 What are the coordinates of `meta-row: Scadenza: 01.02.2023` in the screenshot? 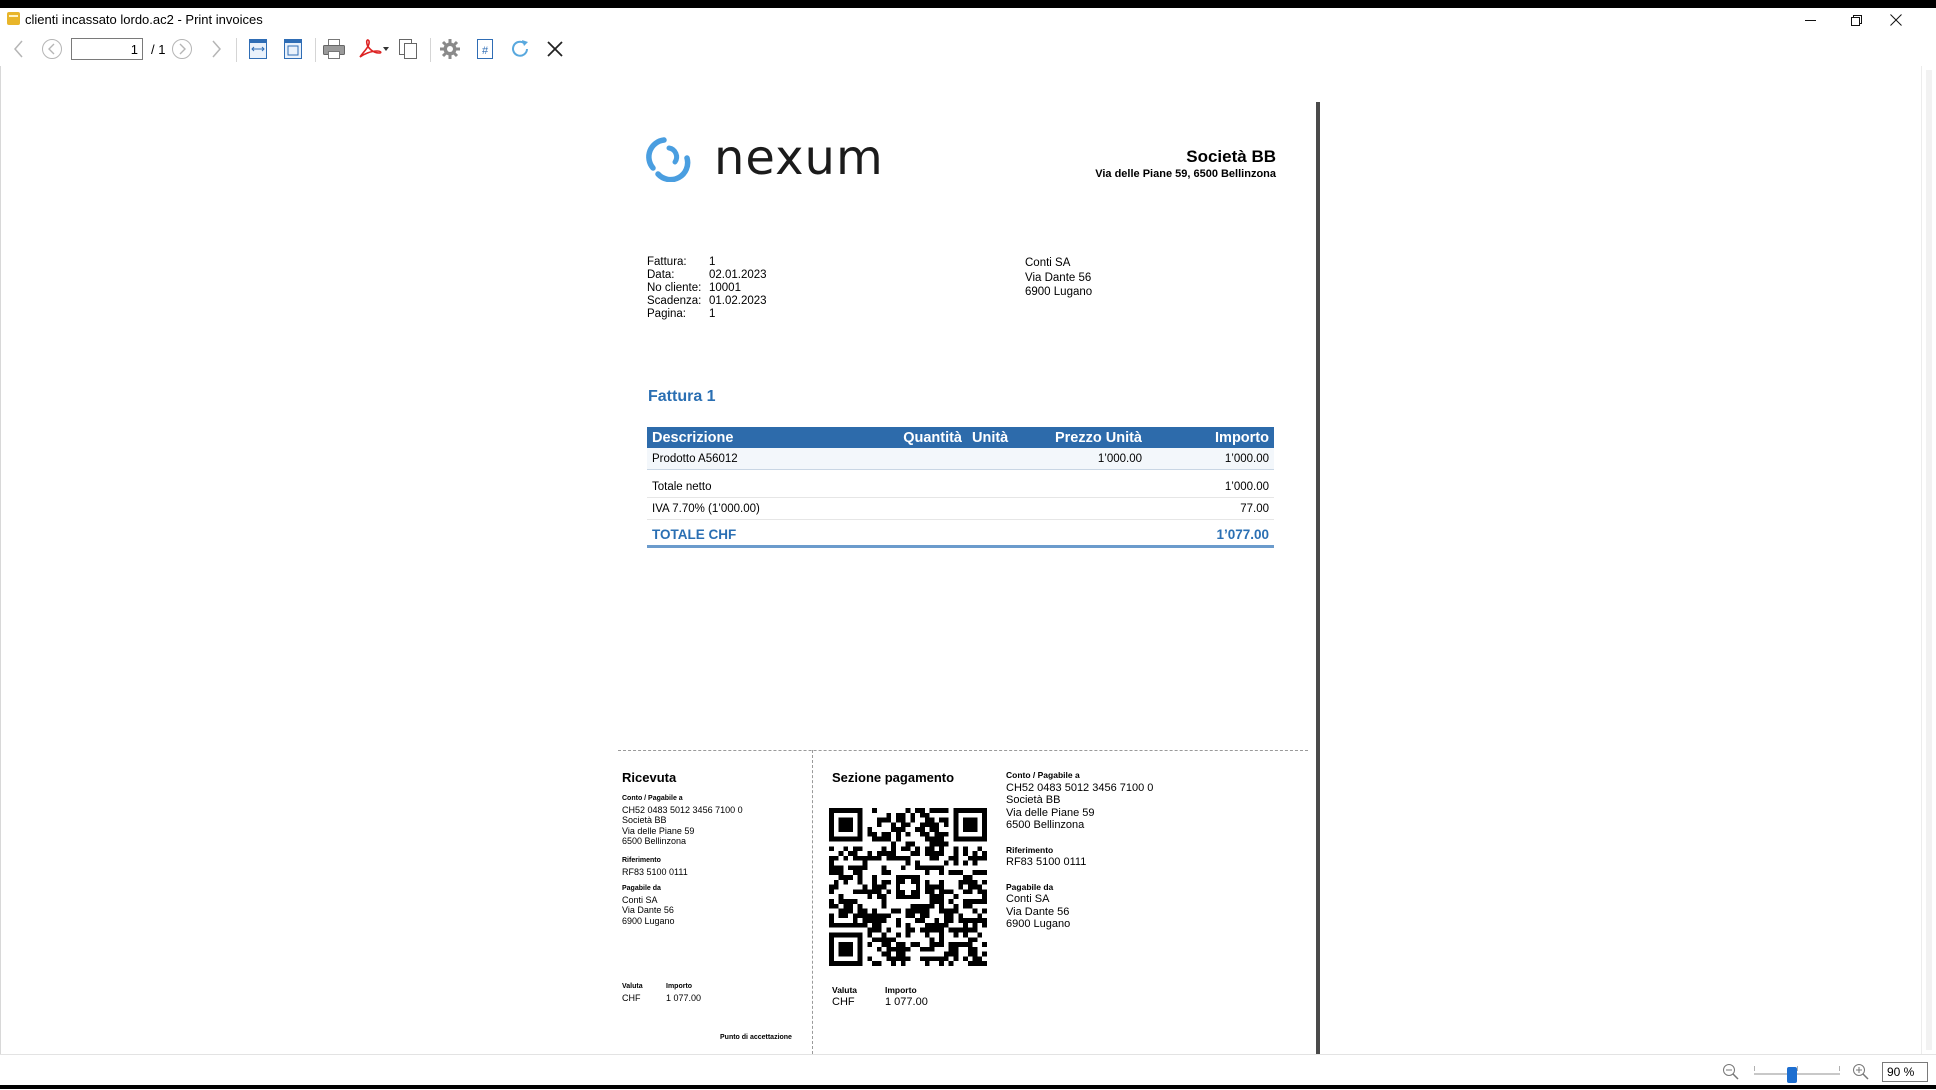 It's located at (707, 301).